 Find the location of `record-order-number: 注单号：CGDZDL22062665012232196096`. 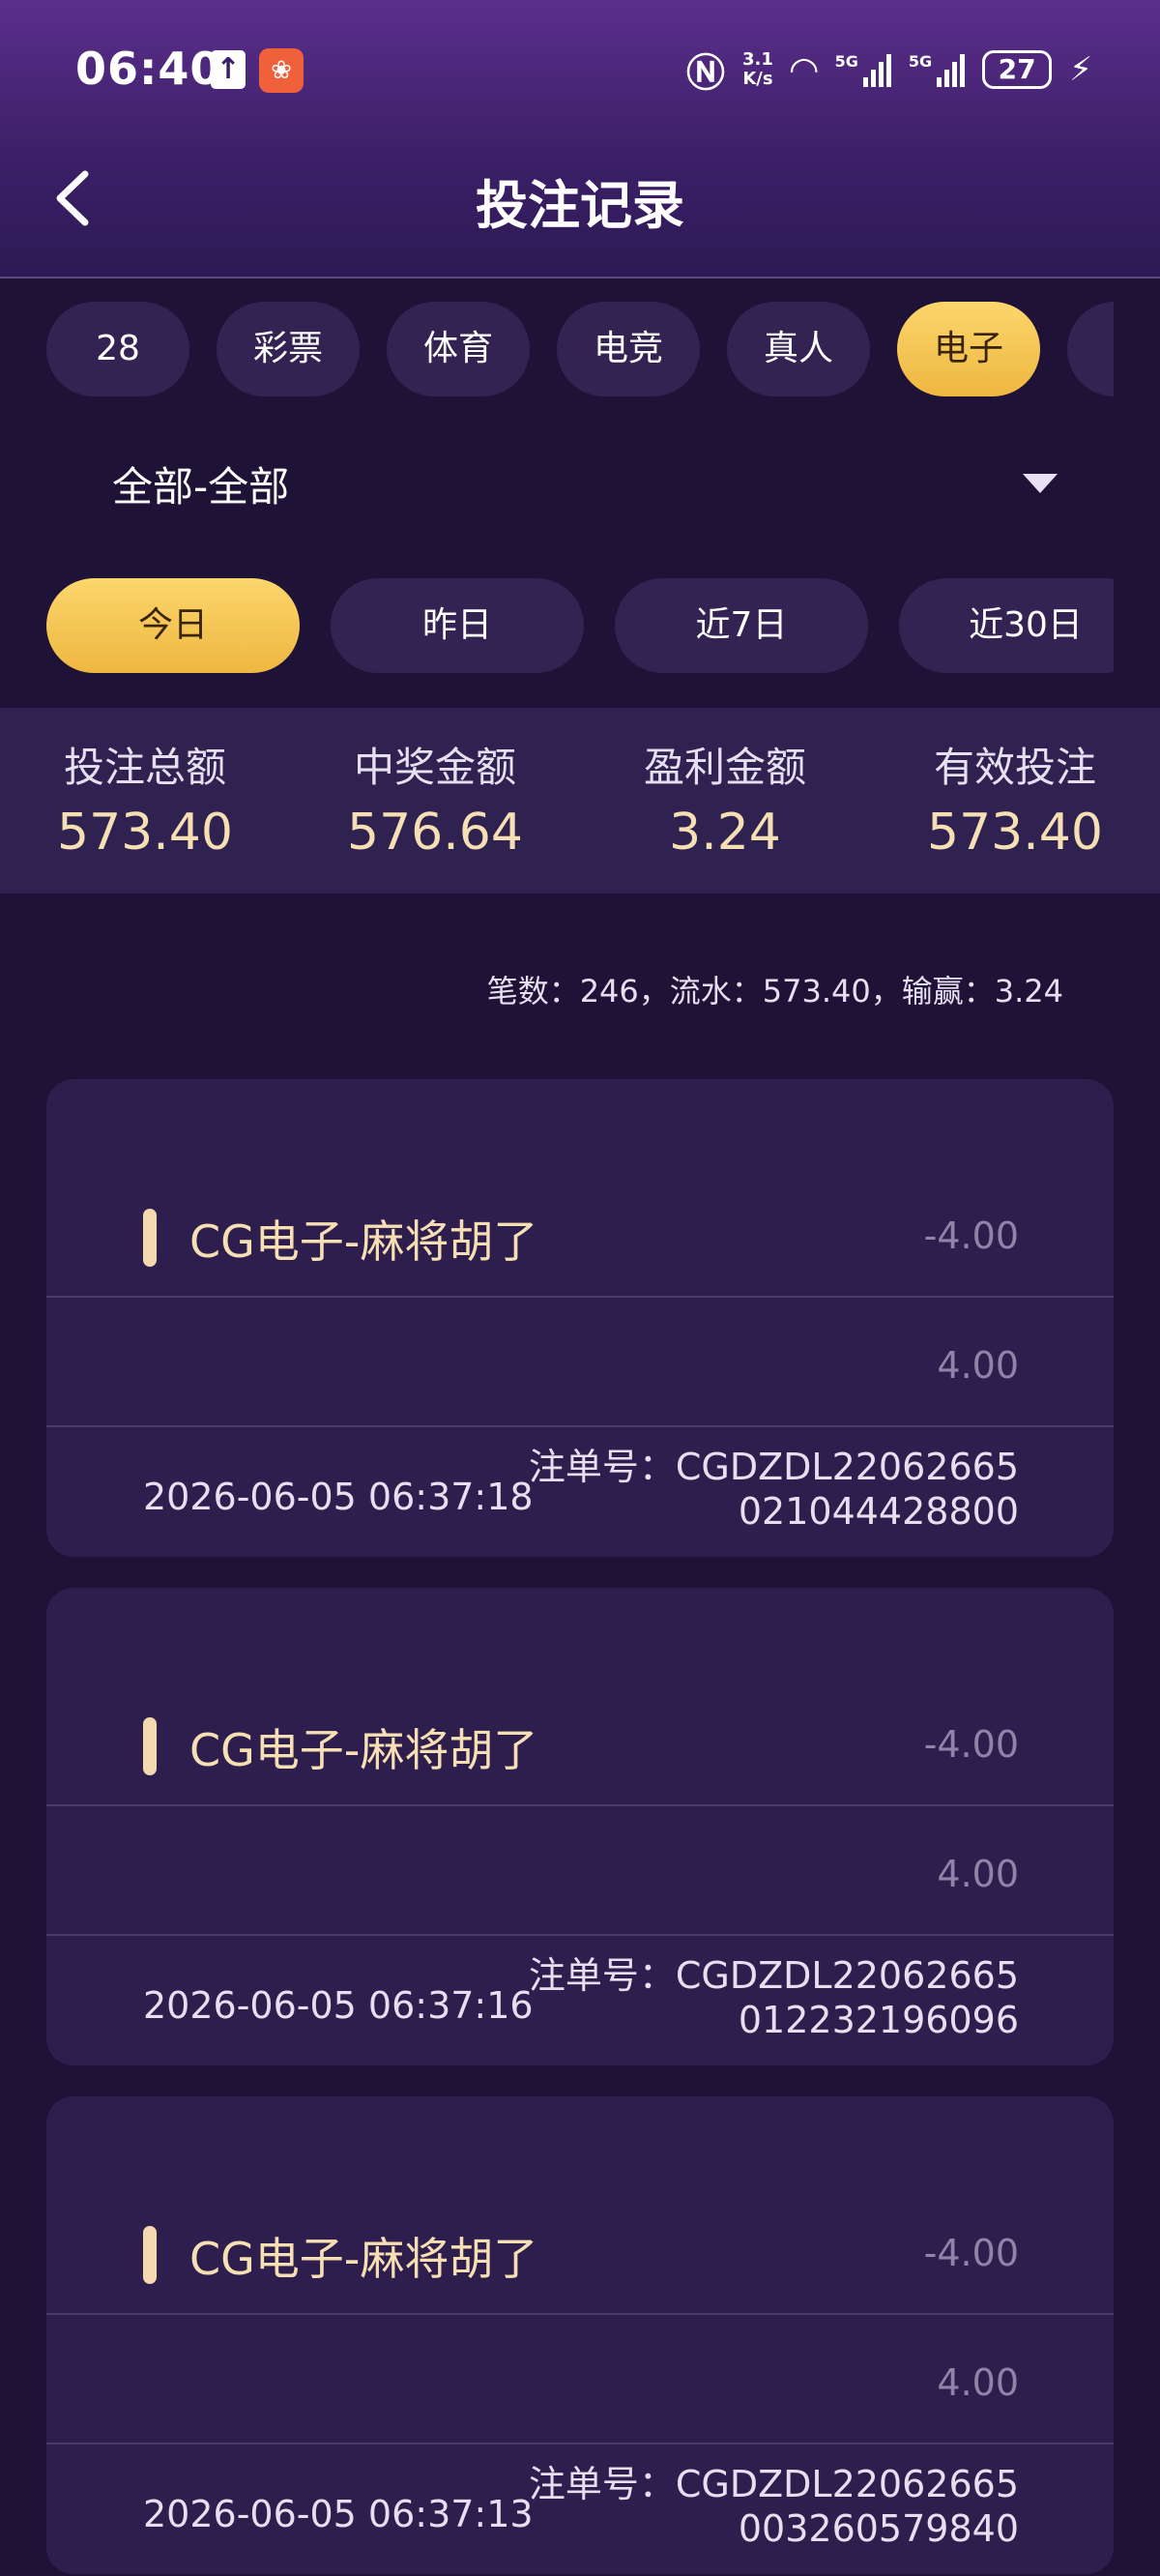

record-order-number: 注单号：CGDZDL22062665012232196096 is located at coordinates (773, 1997).